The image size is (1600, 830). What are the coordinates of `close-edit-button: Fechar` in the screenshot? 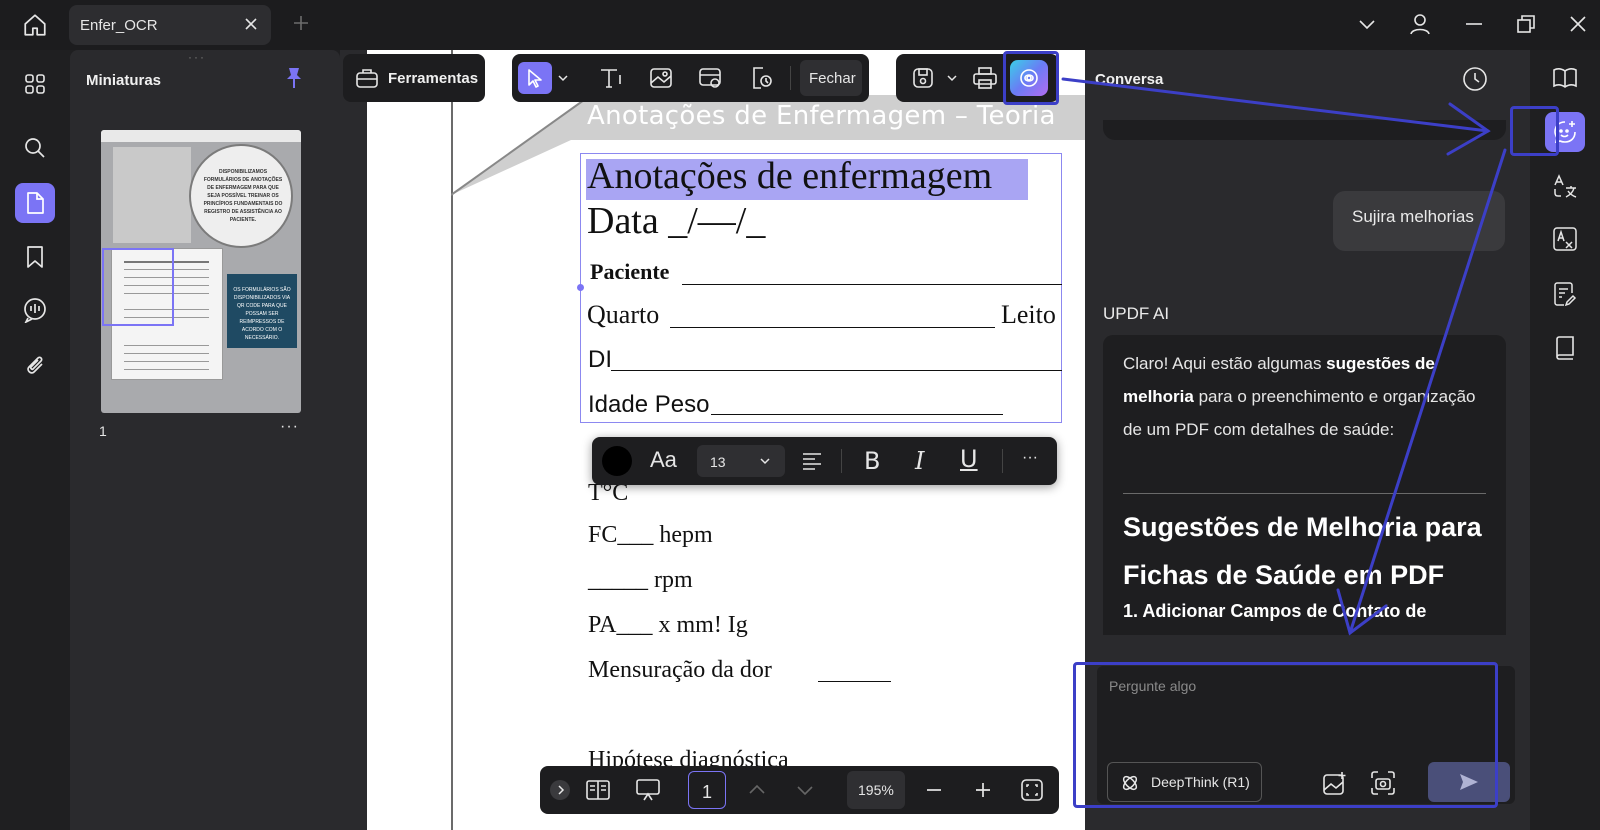 It's located at (831, 78).